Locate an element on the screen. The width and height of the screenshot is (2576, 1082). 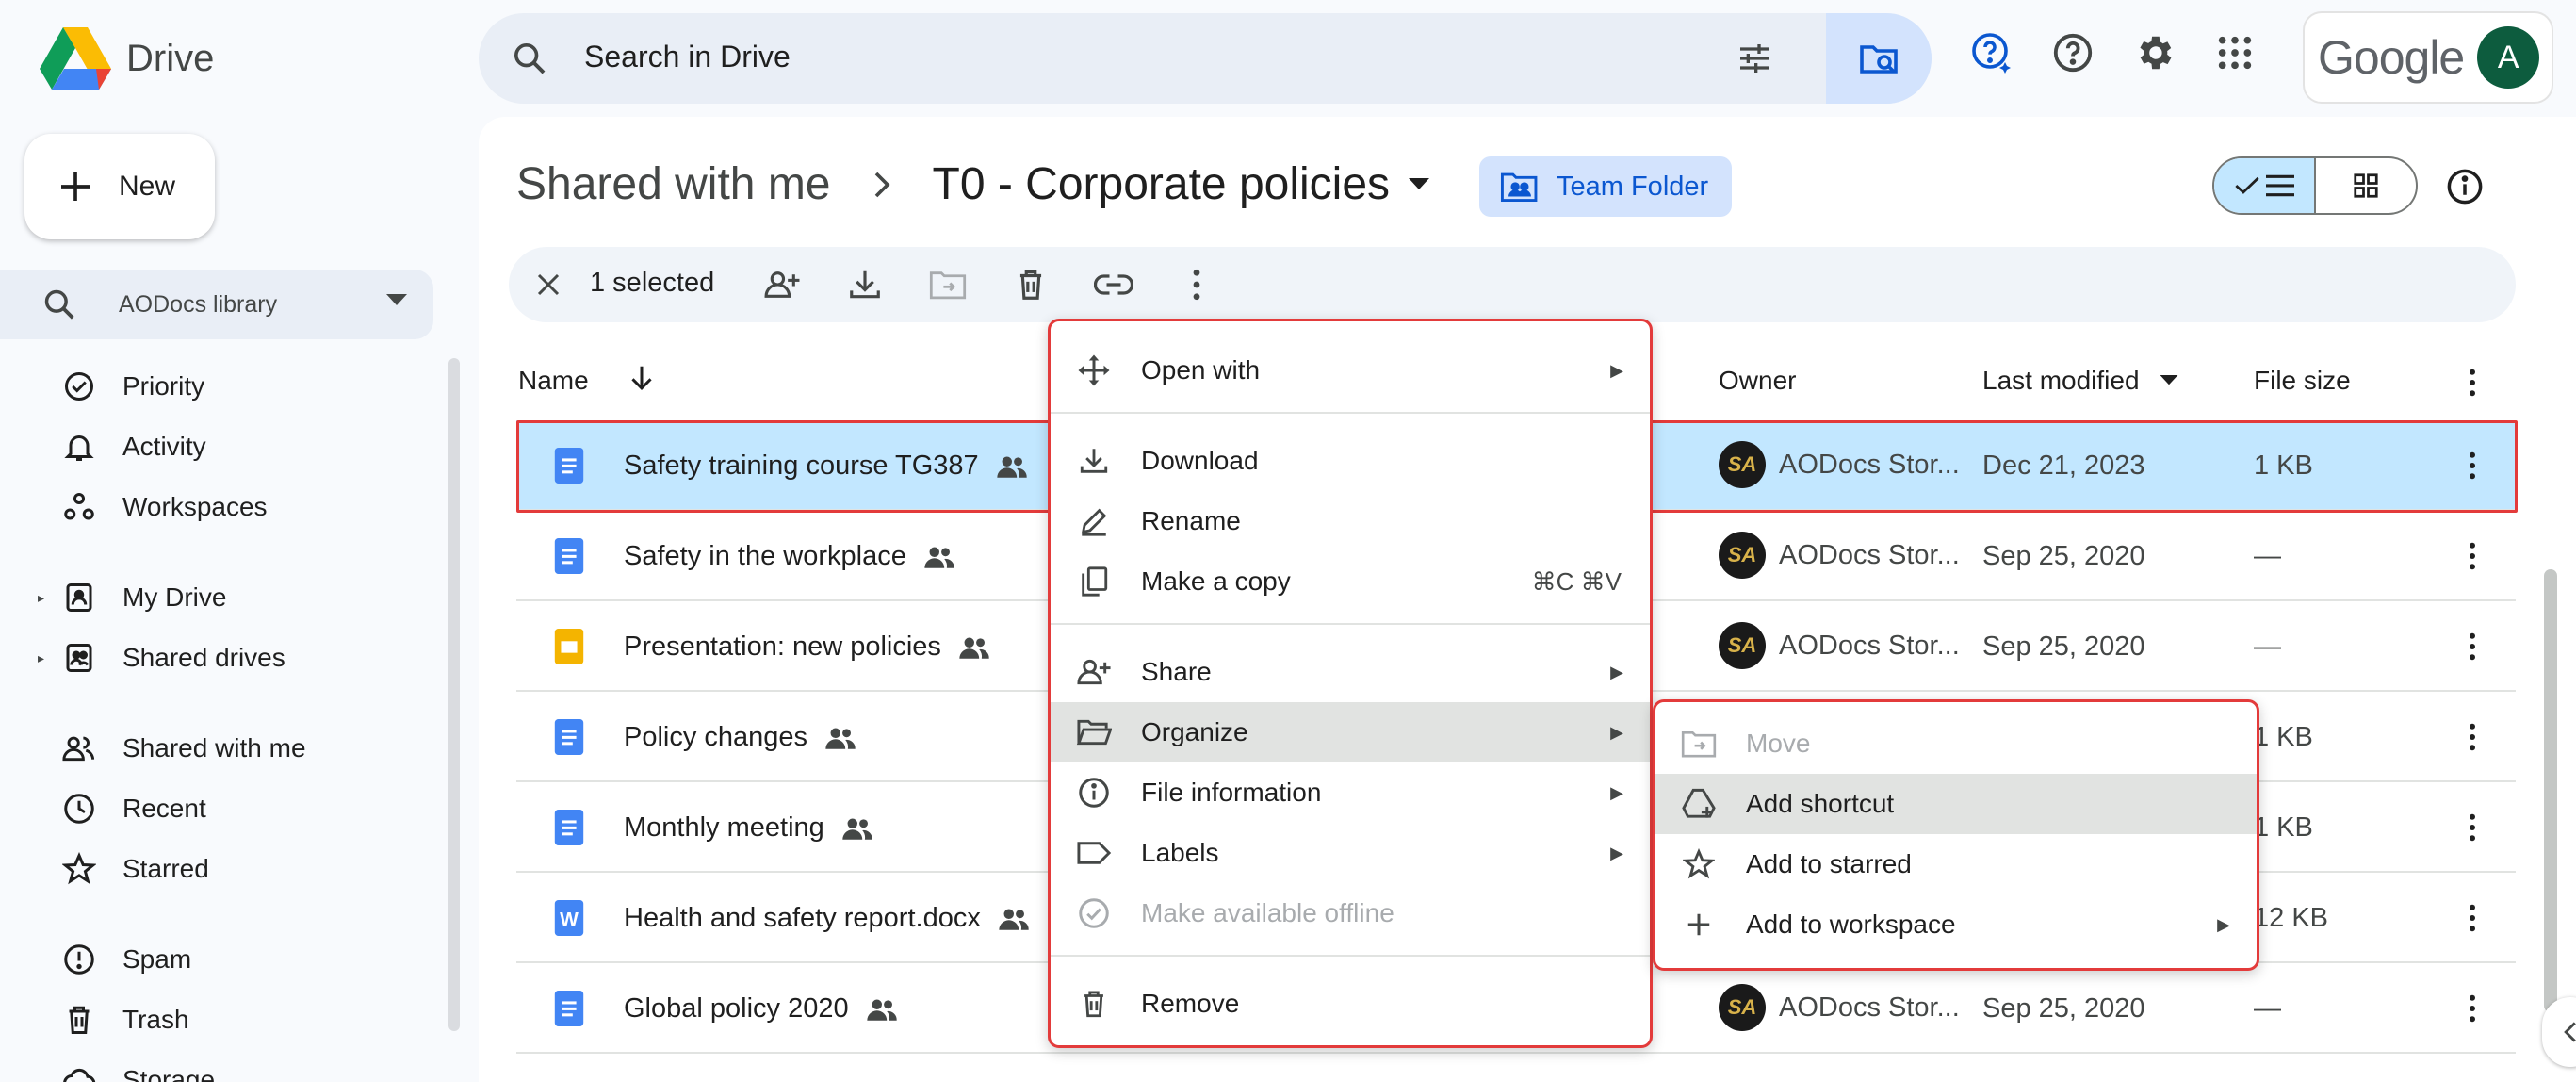
menu-item-label: Organize is located at coordinates (1194, 732).